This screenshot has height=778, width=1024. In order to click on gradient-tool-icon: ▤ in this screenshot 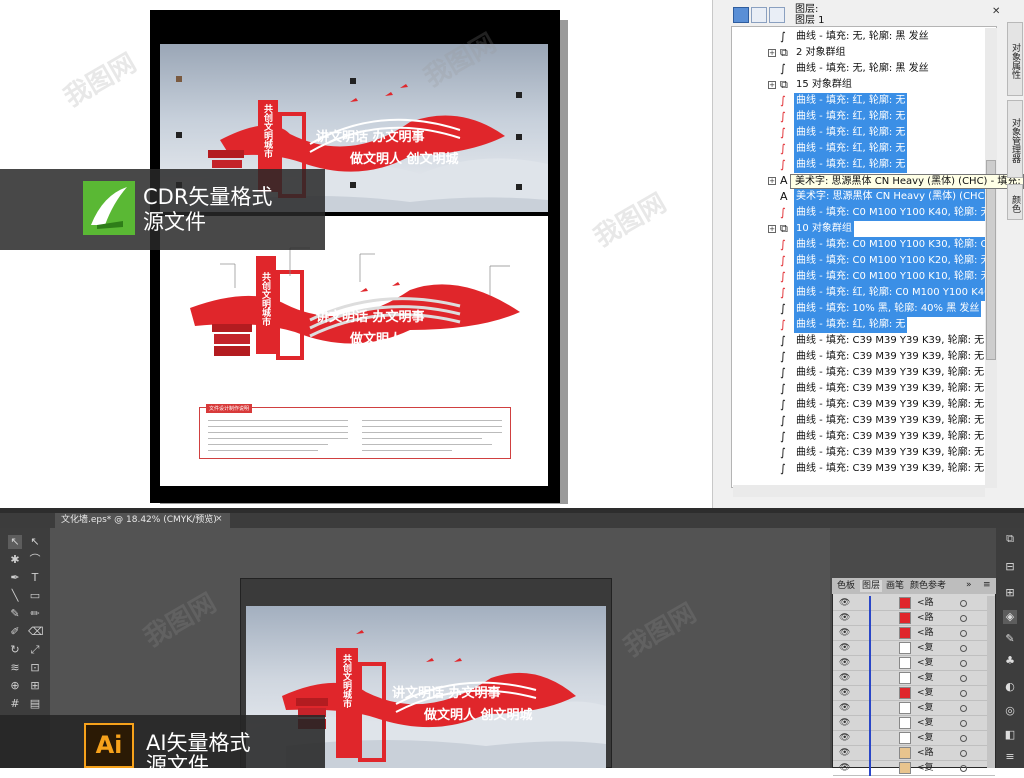, I will do `click(35, 704)`.